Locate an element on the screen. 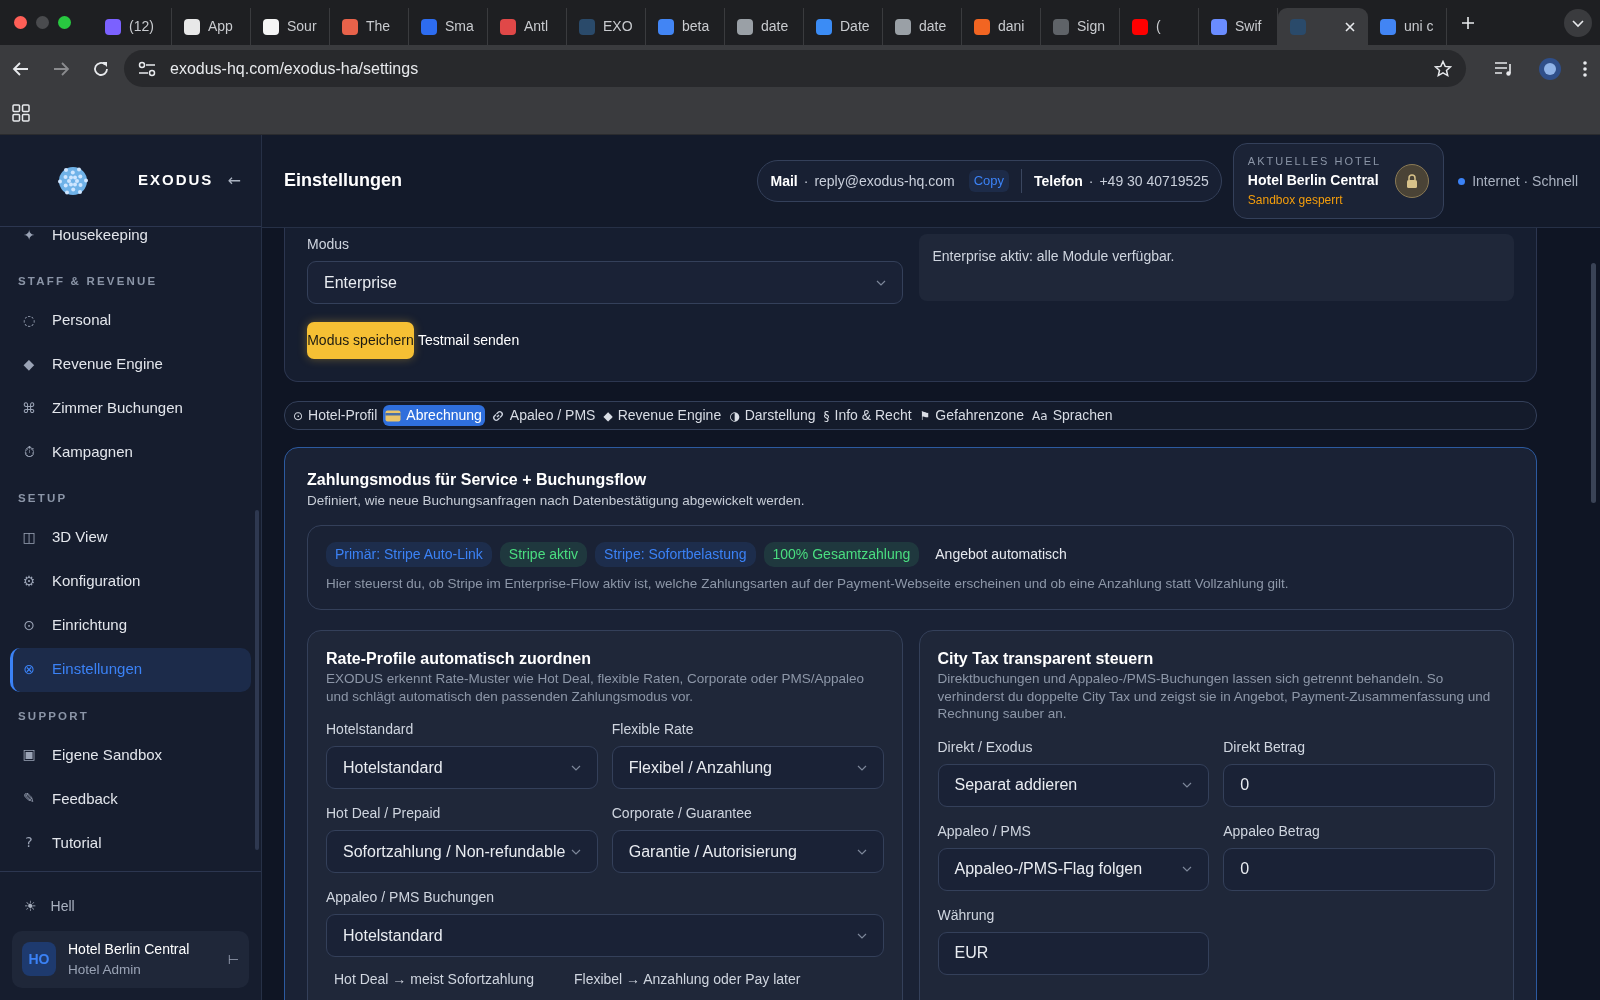 The width and height of the screenshot is (1600, 1000). nav-item: ✦ Housekeeping is located at coordinates (130, 235).